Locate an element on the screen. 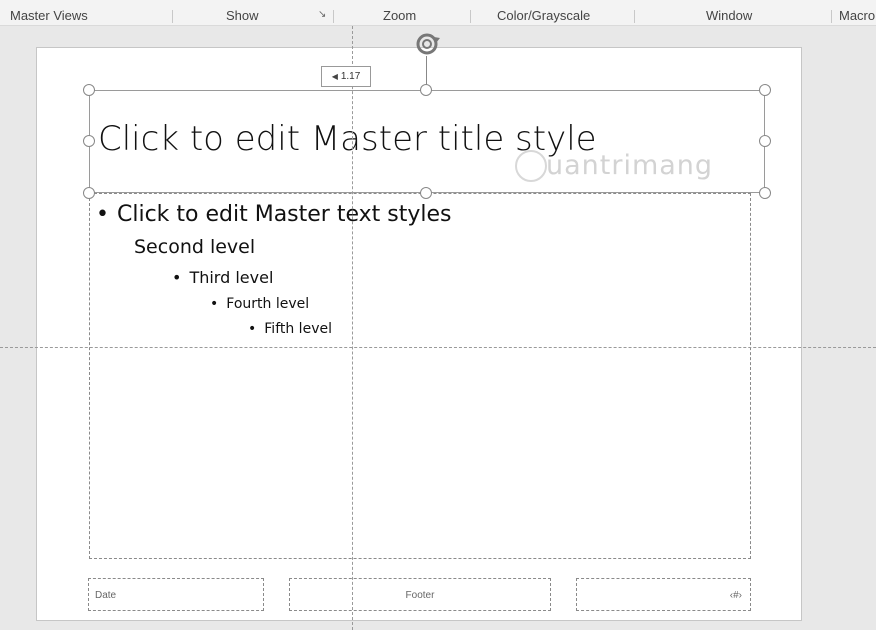 The image size is (876, 630). footer-placeholder: Footer is located at coordinates (420, 594).